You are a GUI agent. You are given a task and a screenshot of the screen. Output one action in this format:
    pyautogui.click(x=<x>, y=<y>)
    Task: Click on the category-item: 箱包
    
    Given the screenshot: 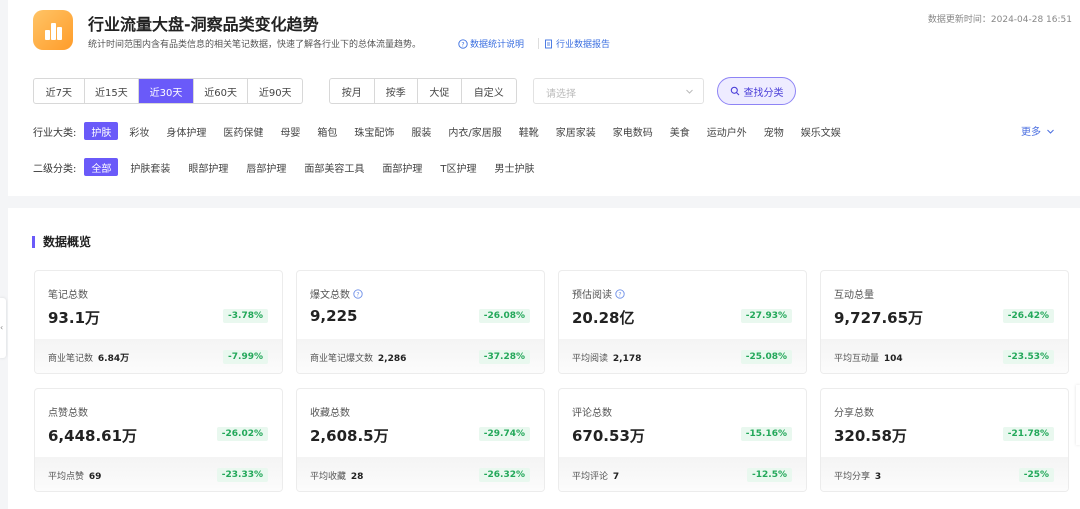 What is the action you would take?
    pyautogui.click(x=327, y=131)
    